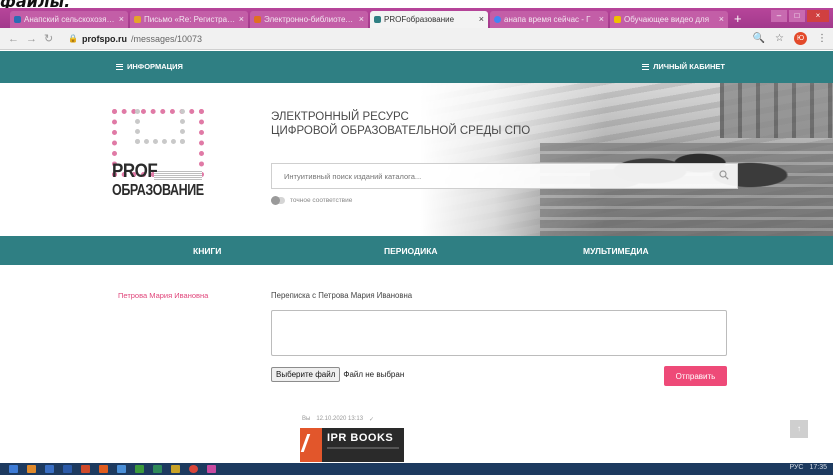 The height and width of the screenshot is (475, 833). What do you see at coordinates (278, 200) in the screenshot?
I see `toggle-switch` at bounding box center [278, 200].